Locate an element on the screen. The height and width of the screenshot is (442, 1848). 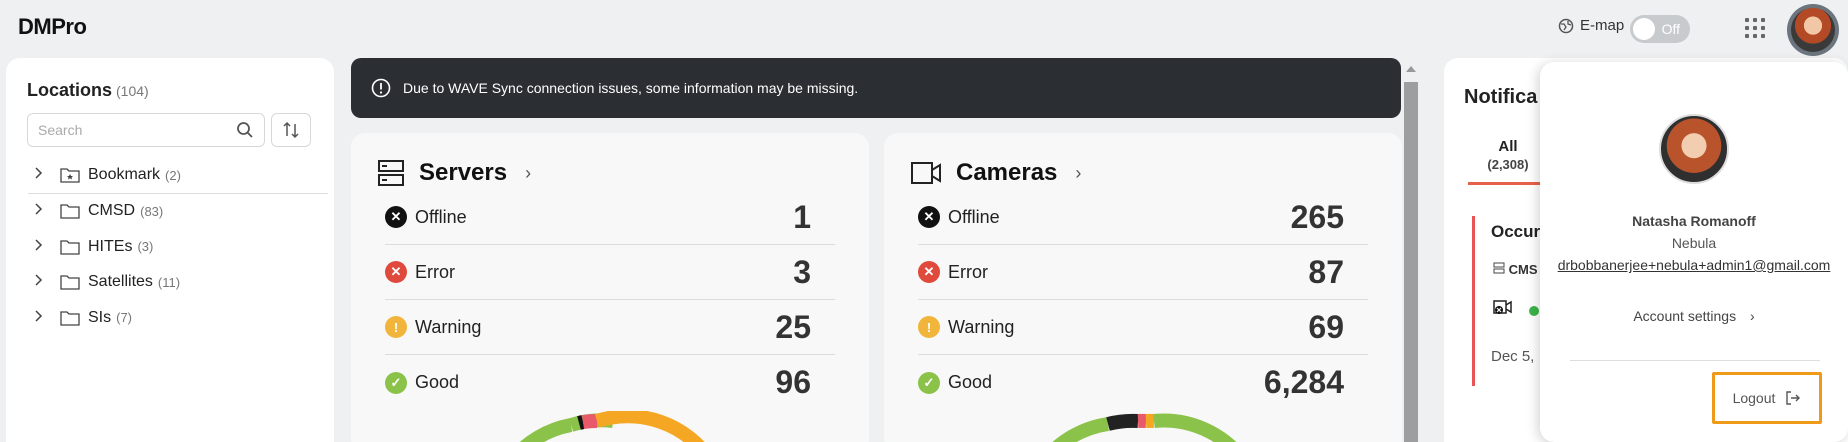
tree-item-count: (3) is located at coordinates (145, 247).